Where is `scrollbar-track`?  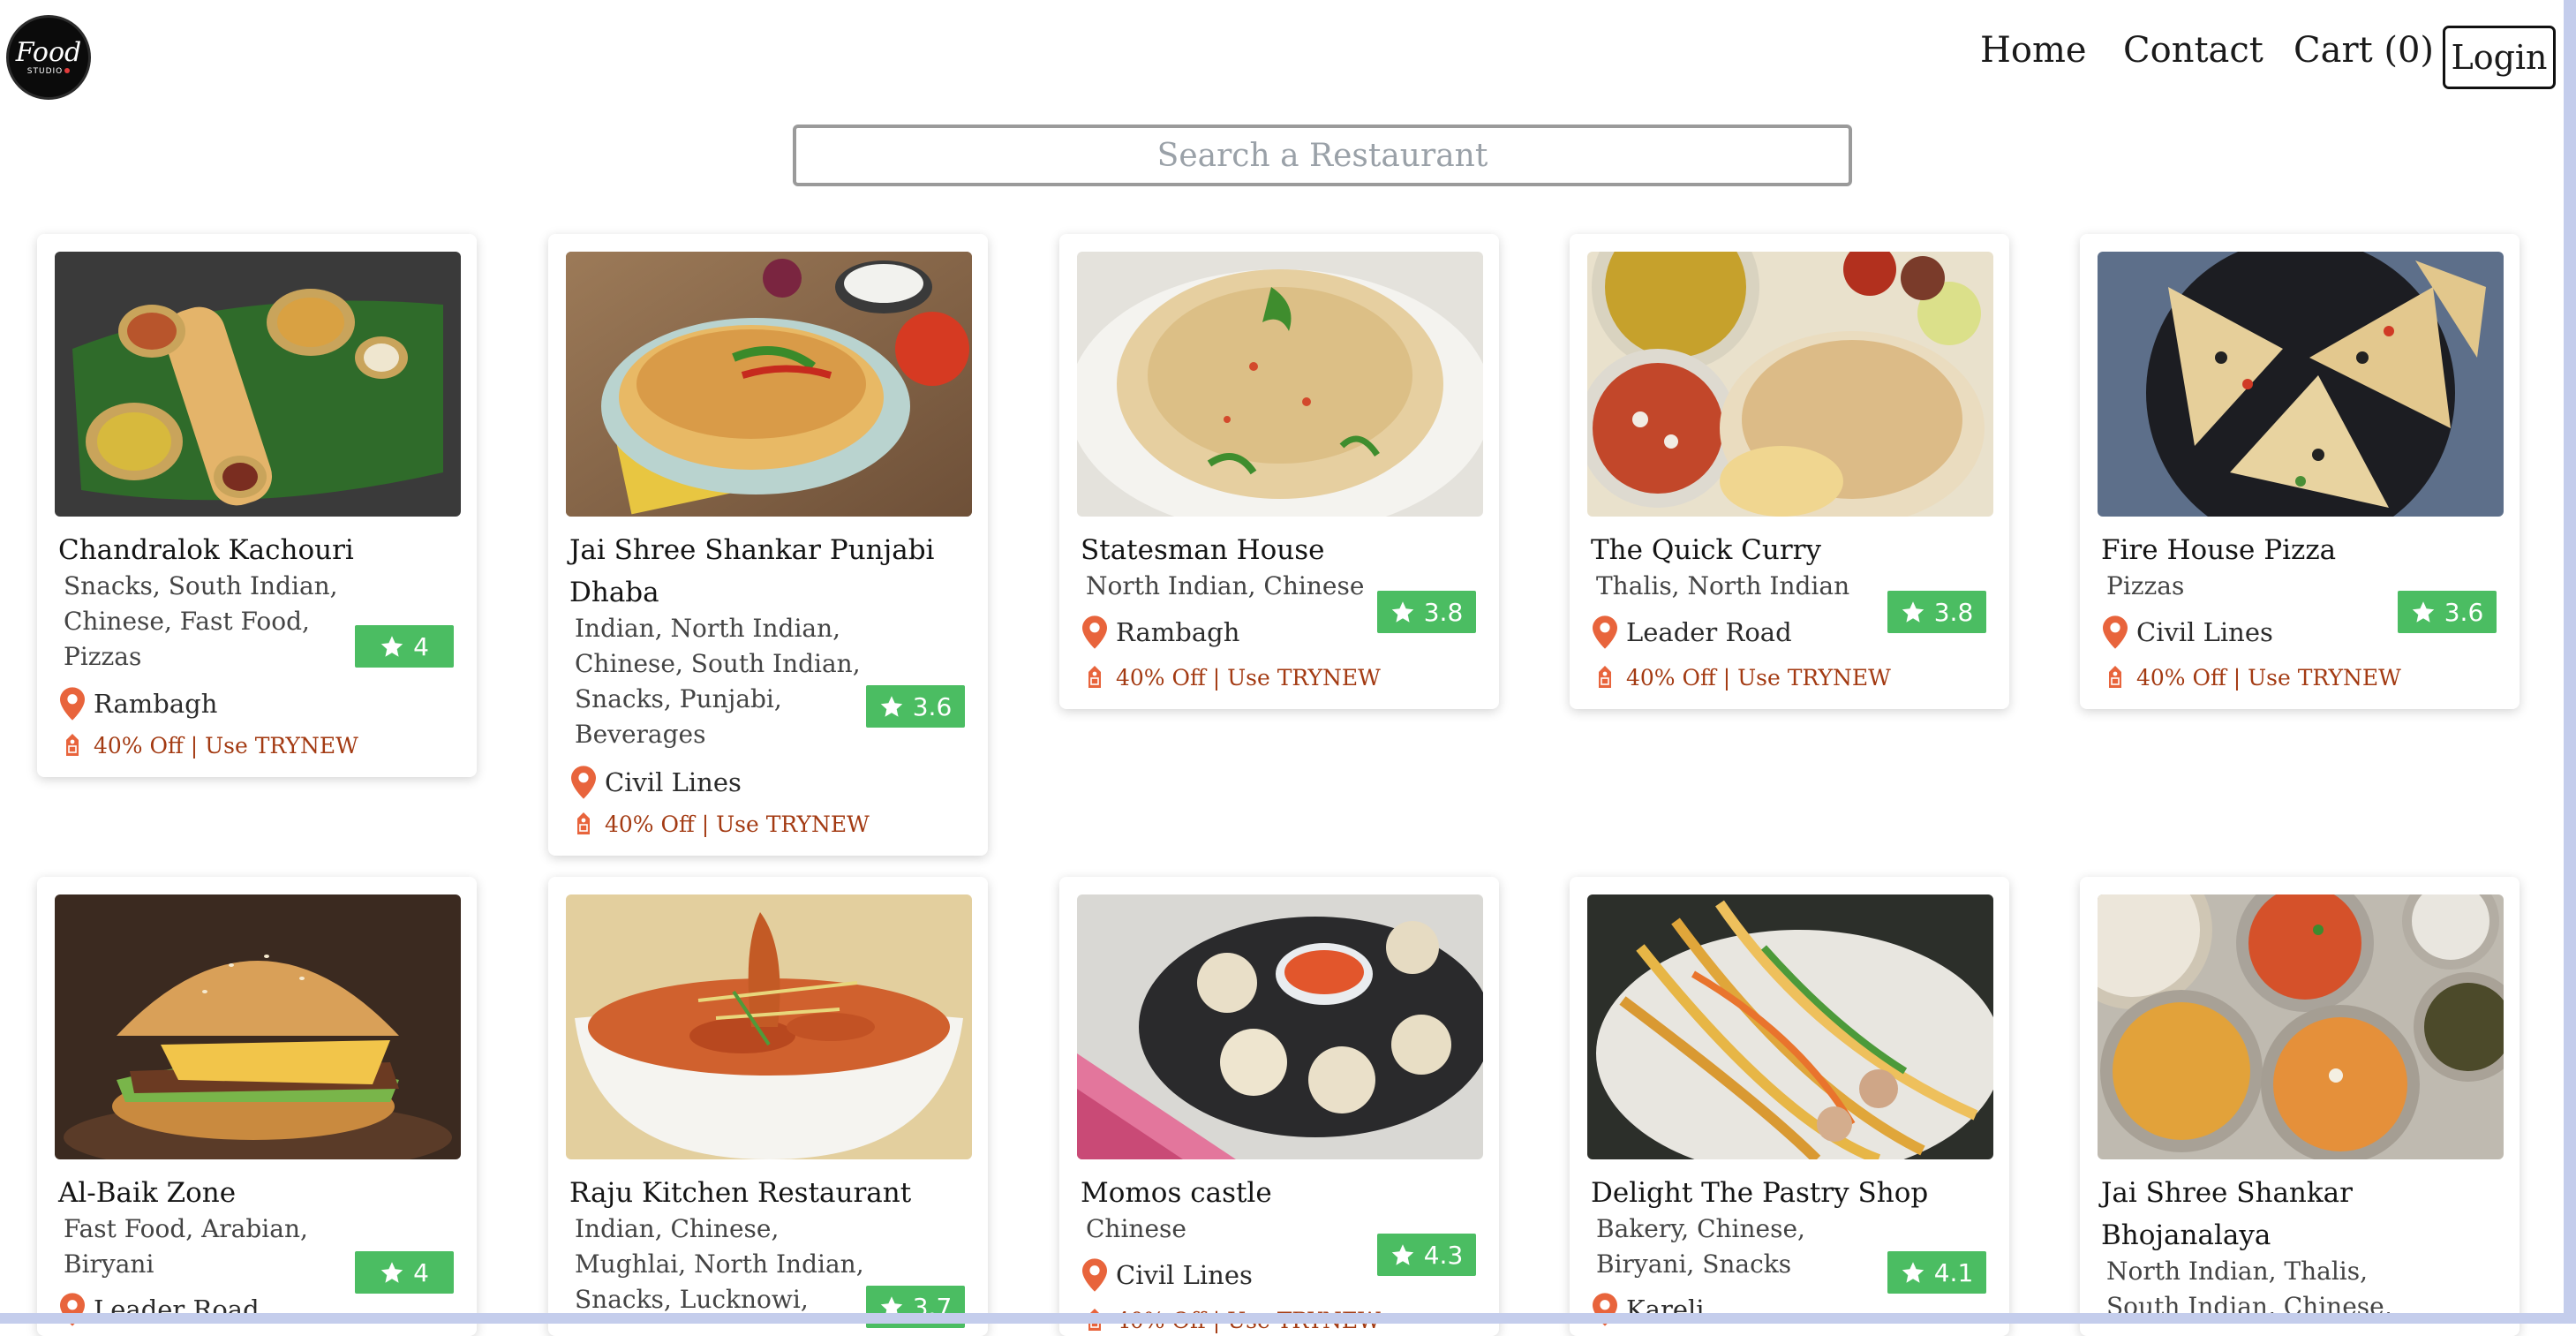
scrollbar-track is located at coordinates (2570, 662).